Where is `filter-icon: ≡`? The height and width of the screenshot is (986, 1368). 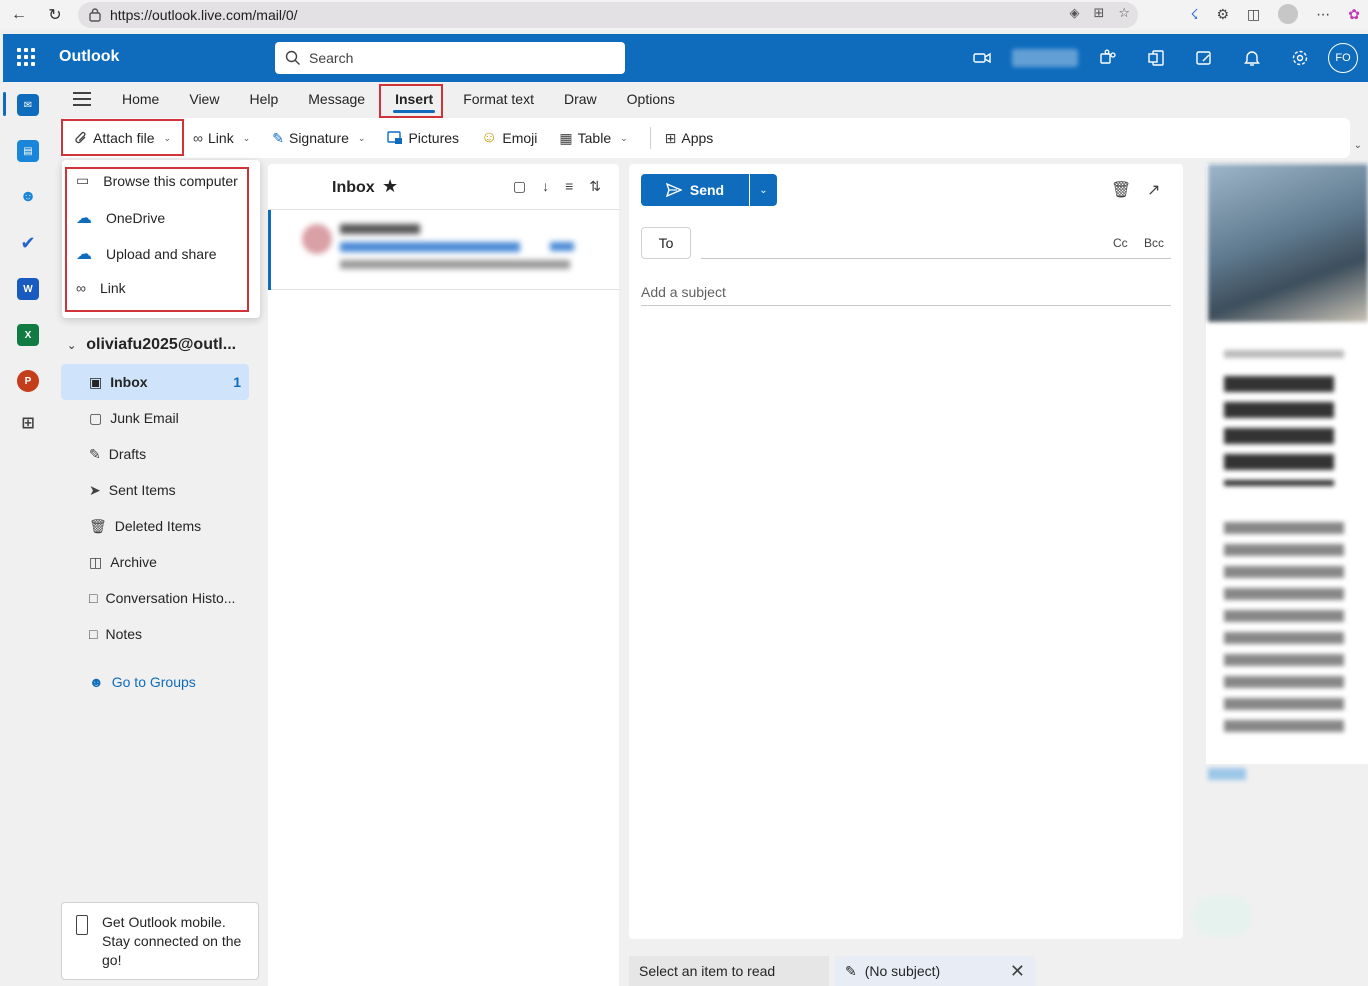
filter-icon: ≡ is located at coordinates (569, 186).